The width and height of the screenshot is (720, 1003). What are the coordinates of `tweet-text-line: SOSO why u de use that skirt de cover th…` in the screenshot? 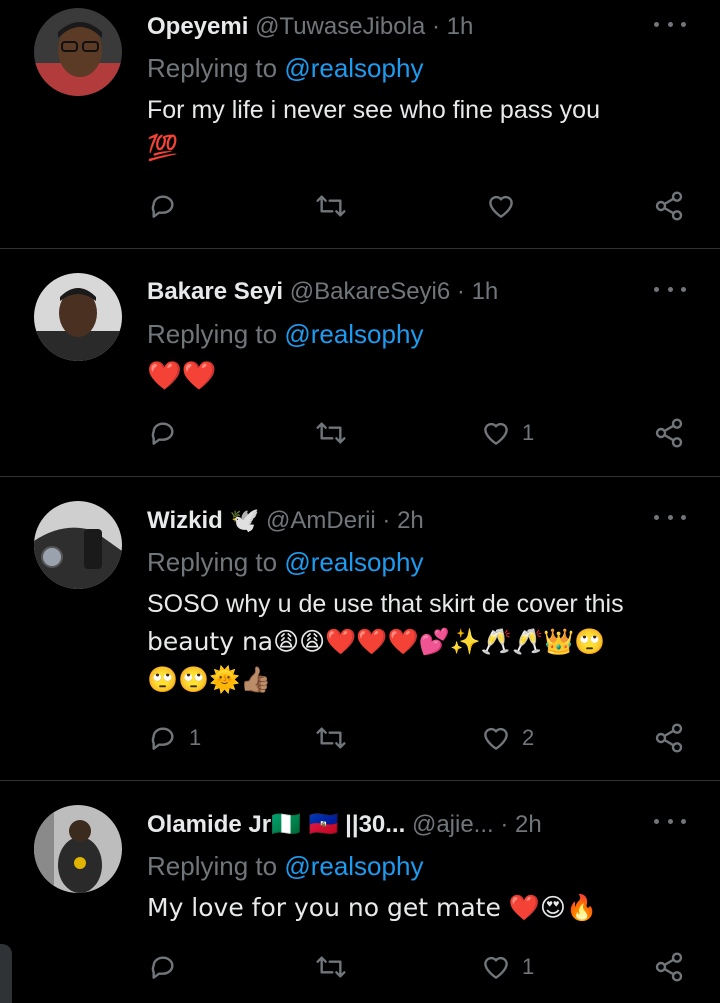 It's located at (385, 604).